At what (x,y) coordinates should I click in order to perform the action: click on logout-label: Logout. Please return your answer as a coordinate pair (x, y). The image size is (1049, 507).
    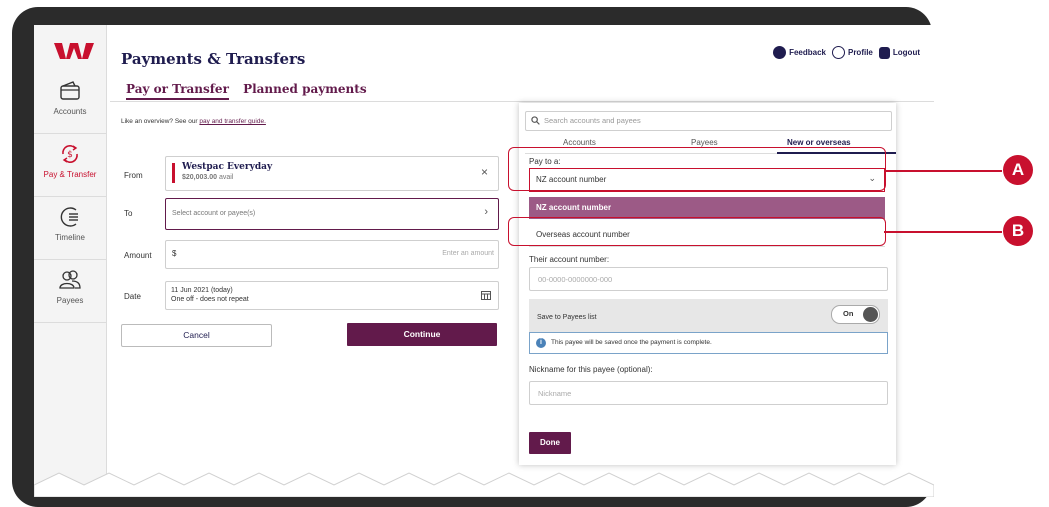
    Looking at the image, I should click on (906, 52).